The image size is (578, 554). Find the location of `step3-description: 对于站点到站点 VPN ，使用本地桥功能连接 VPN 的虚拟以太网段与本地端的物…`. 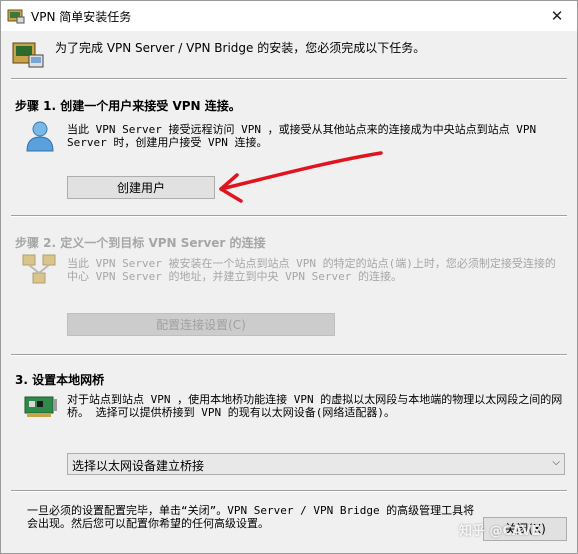

step3-description: 对于站点到站点 VPN ，使用本地桥功能连接 VPN 的虚拟以太网段与本地端的物… is located at coordinates (315, 406).